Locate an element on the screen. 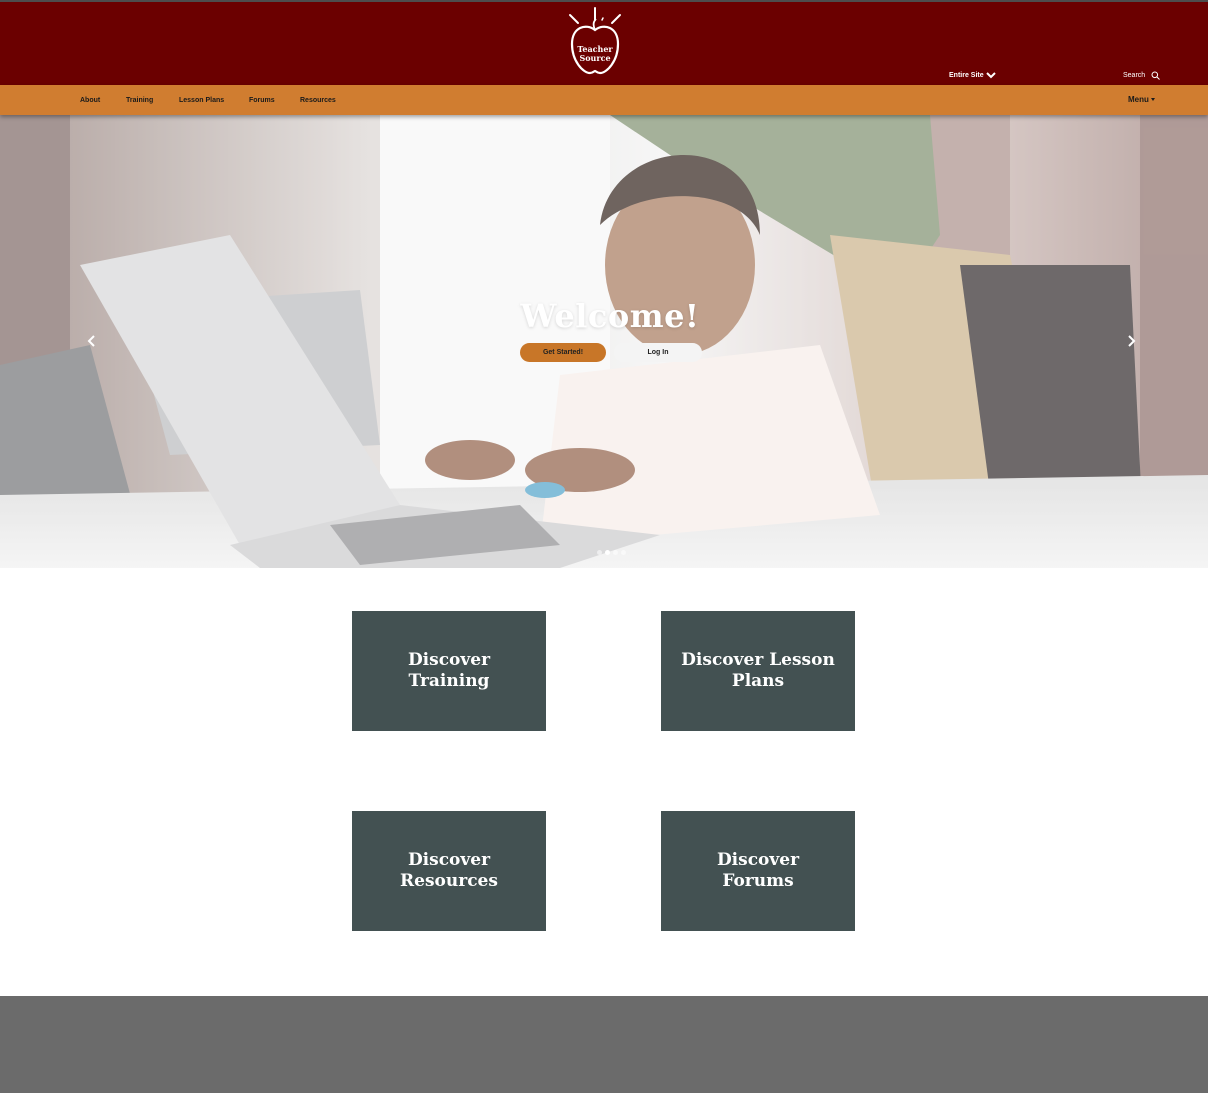 This screenshot has height=1093, width=1208. hero-title: Welcome! is located at coordinates (610, 316).